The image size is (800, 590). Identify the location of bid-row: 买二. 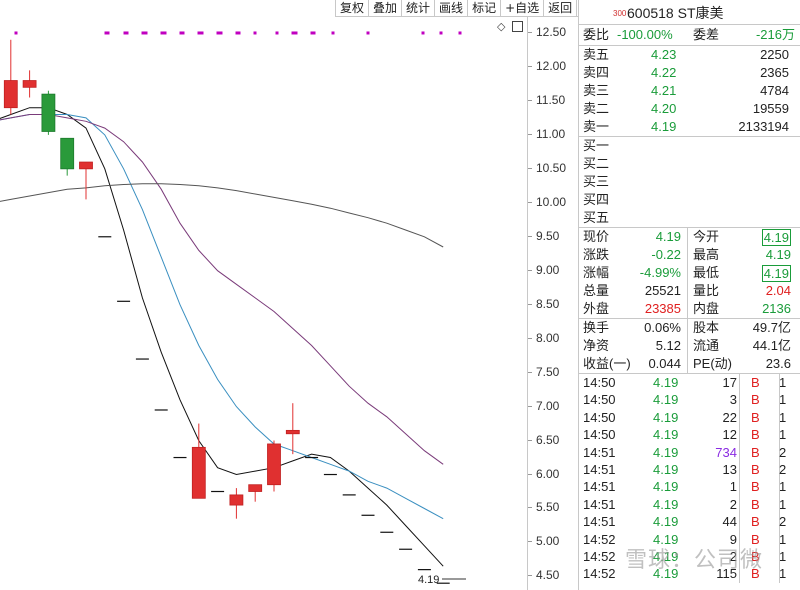
(689, 164).